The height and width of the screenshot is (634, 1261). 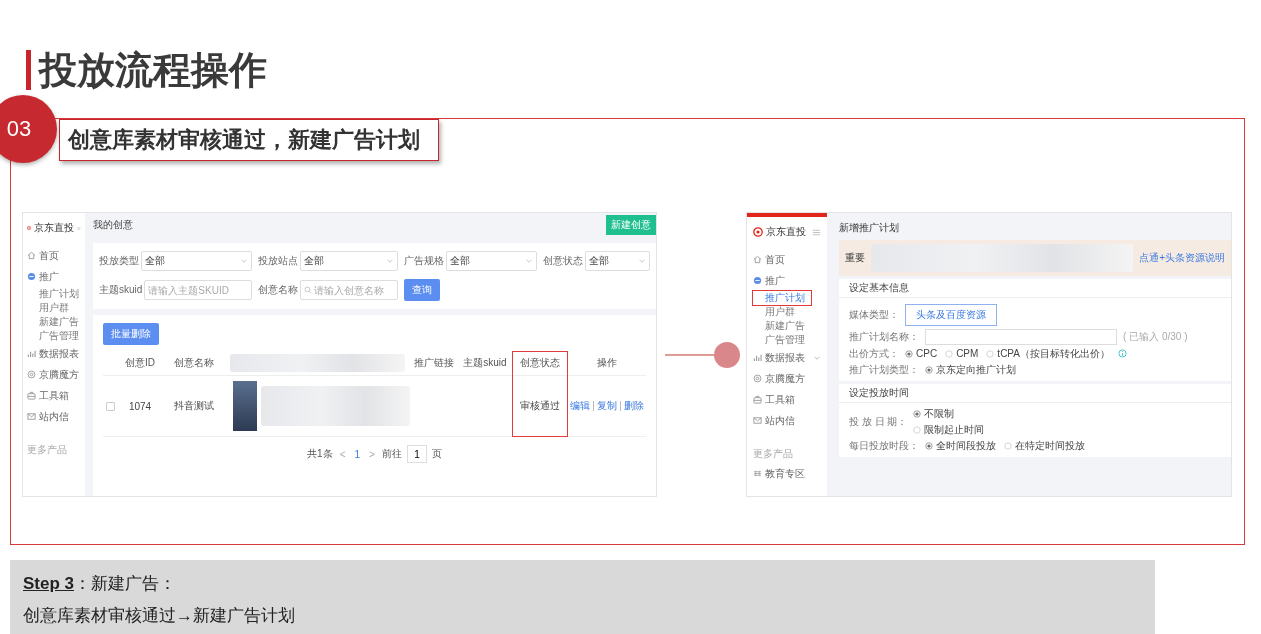 I want to click on filter-label: 创意状态, so click(x=563, y=261).